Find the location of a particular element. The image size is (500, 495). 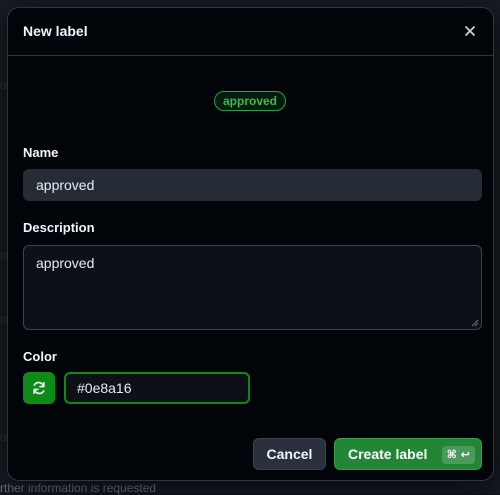

name-label: Name is located at coordinates (41, 152).